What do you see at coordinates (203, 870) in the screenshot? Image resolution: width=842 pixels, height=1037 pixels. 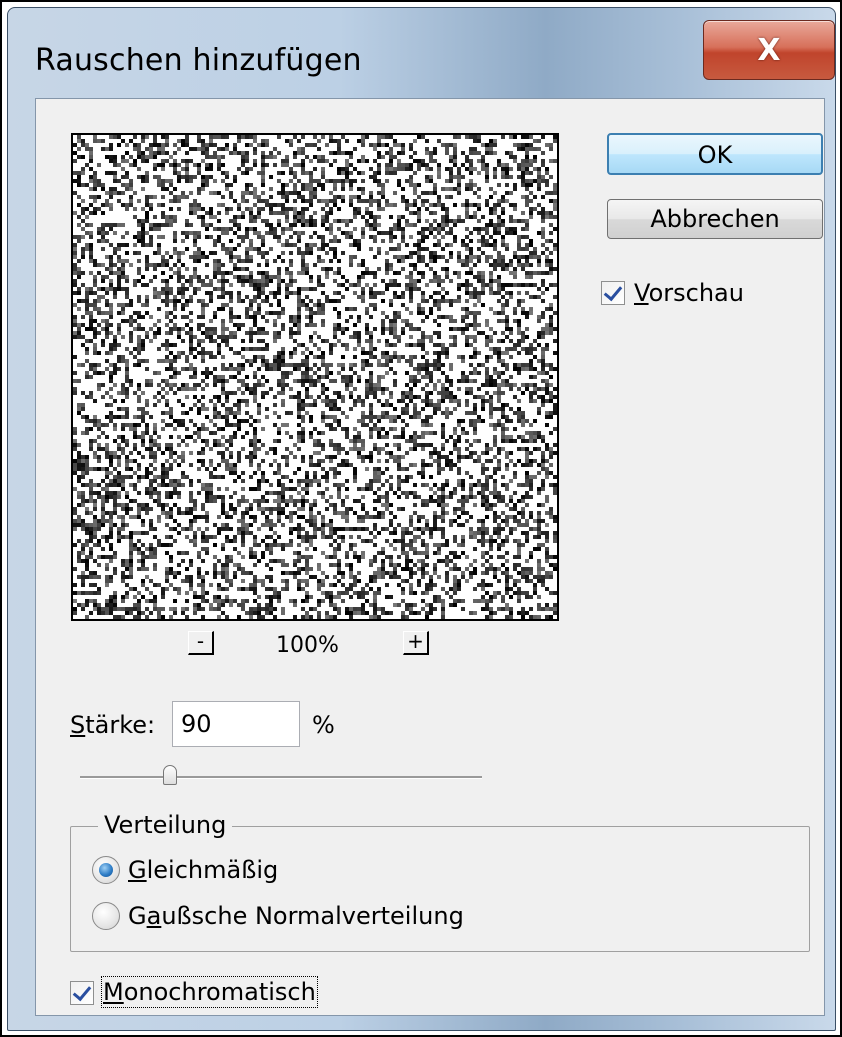 I see `radio-uniform-label: Gleichmäßig` at bounding box center [203, 870].